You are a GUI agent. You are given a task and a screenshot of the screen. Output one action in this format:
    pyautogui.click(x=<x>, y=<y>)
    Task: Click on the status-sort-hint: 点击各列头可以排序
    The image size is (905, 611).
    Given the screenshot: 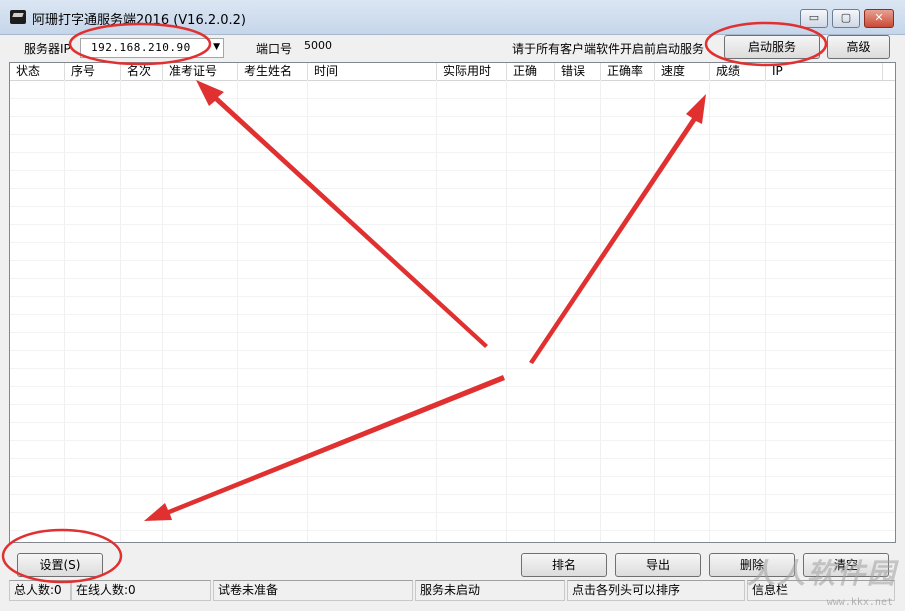 What is the action you would take?
    pyautogui.click(x=656, y=590)
    